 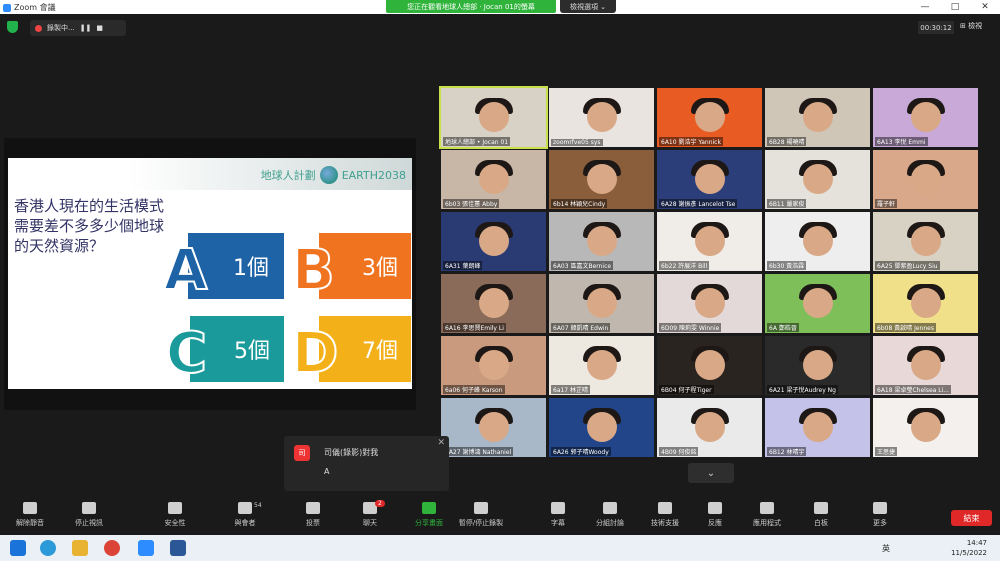 What do you see at coordinates (474, 327) in the screenshot?
I see `participant-name: 6A16 李思賢Emily Li` at bounding box center [474, 327].